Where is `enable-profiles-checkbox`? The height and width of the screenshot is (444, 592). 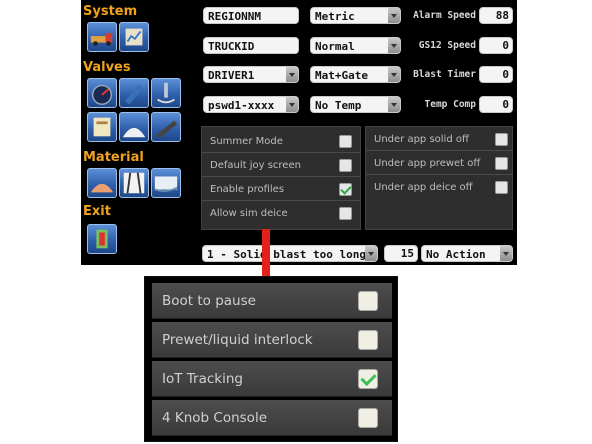 enable-profiles-checkbox is located at coordinates (345, 189).